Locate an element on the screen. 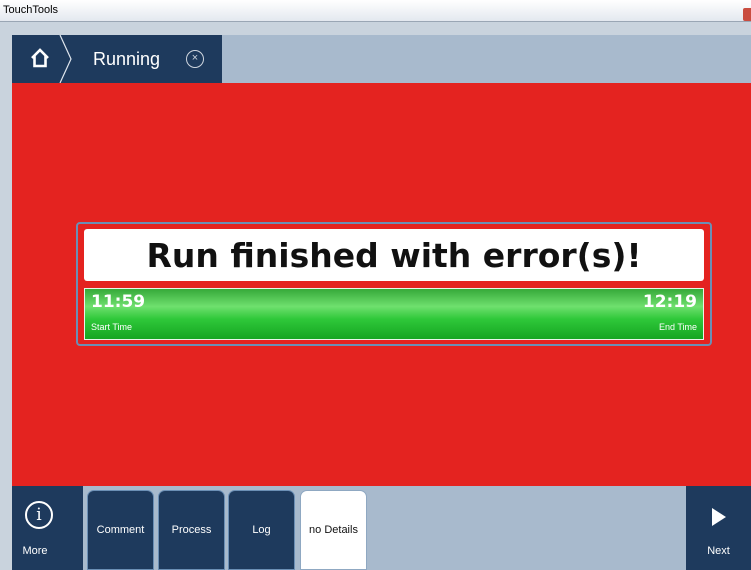  next-label: Next is located at coordinates (718, 551).